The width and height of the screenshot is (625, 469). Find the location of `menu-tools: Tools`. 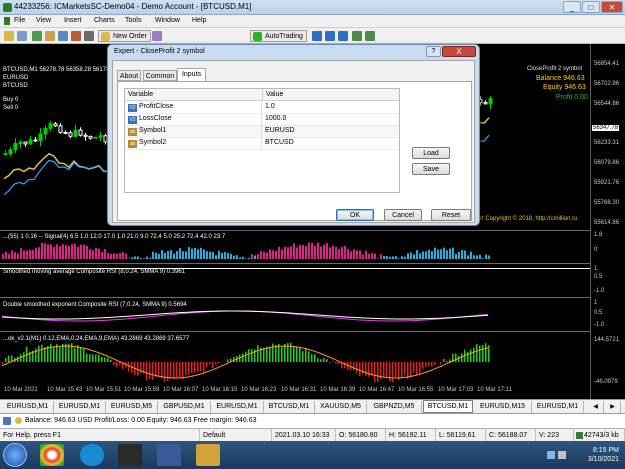

menu-tools: Tools is located at coordinates (133, 20).